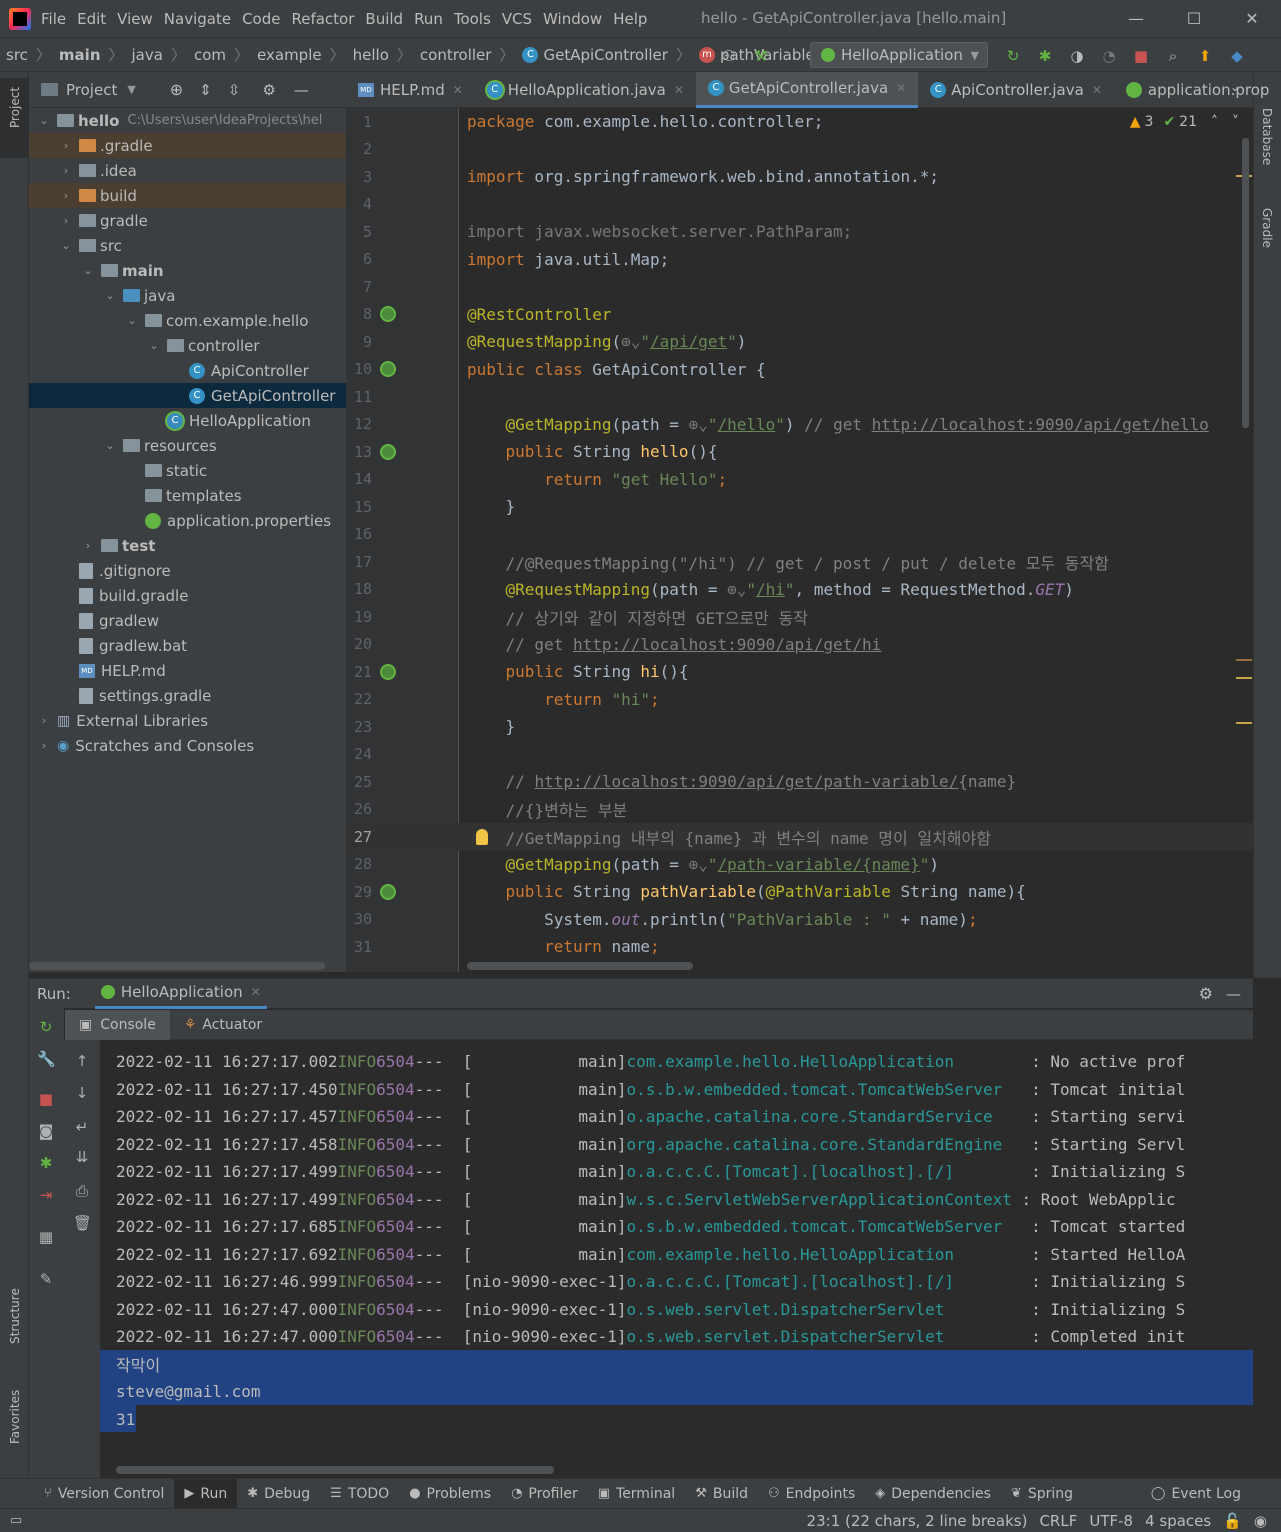  I want to click on tab-help-md: MD HELP.md ✕, so click(410, 90).